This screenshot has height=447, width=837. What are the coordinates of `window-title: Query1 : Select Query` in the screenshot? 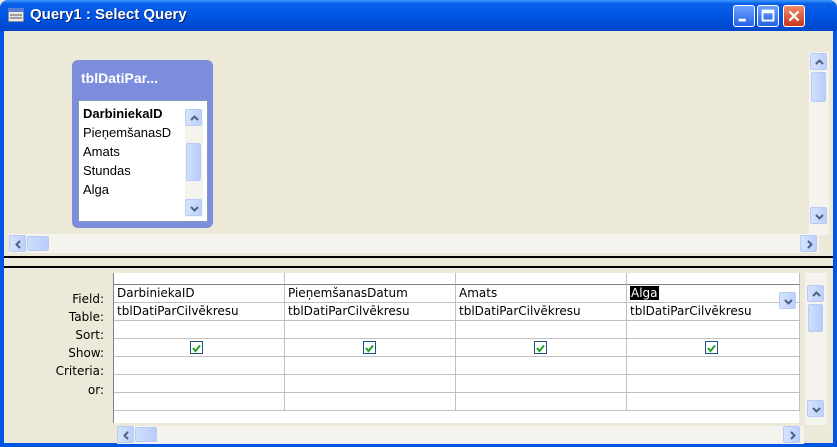 It's located at (108, 14).